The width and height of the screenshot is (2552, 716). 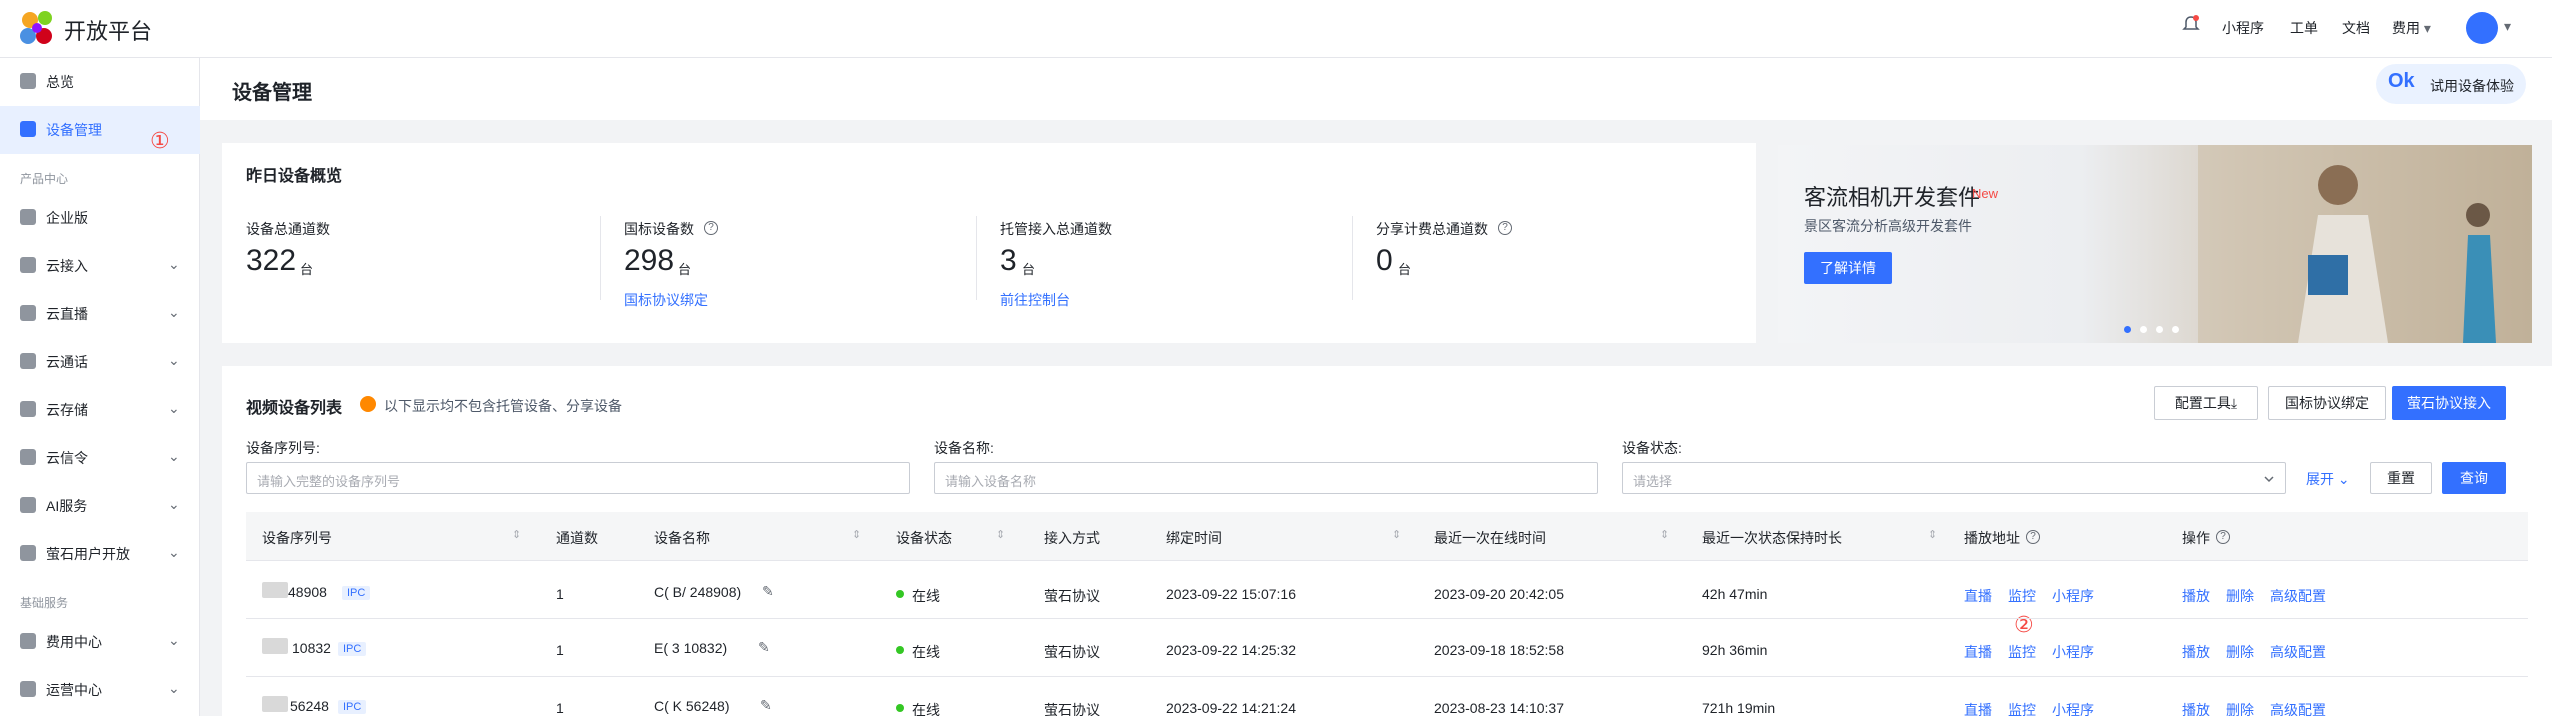 What do you see at coordinates (28, 641) in the screenshot?
I see `fee-icon` at bounding box center [28, 641].